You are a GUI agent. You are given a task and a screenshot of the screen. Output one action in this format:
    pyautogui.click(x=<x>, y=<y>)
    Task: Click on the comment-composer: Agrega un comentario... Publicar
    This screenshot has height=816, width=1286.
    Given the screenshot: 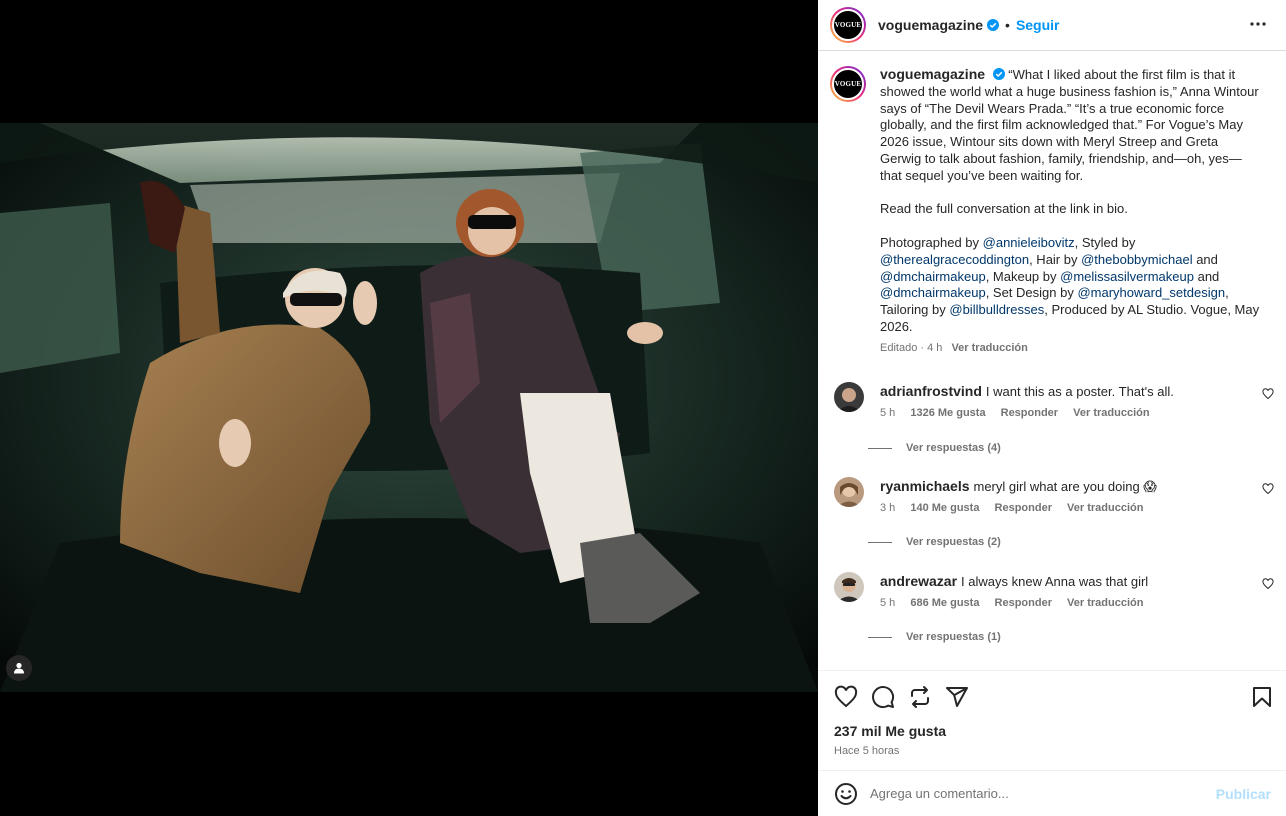 What is the action you would take?
    pyautogui.click(x=1052, y=793)
    